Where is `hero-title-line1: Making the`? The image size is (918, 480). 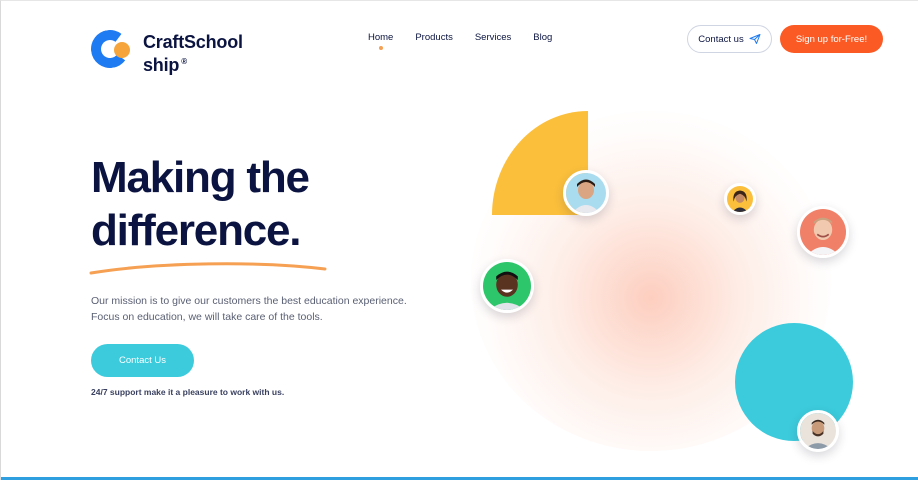 hero-title-line1: Making the is located at coordinates (200, 177).